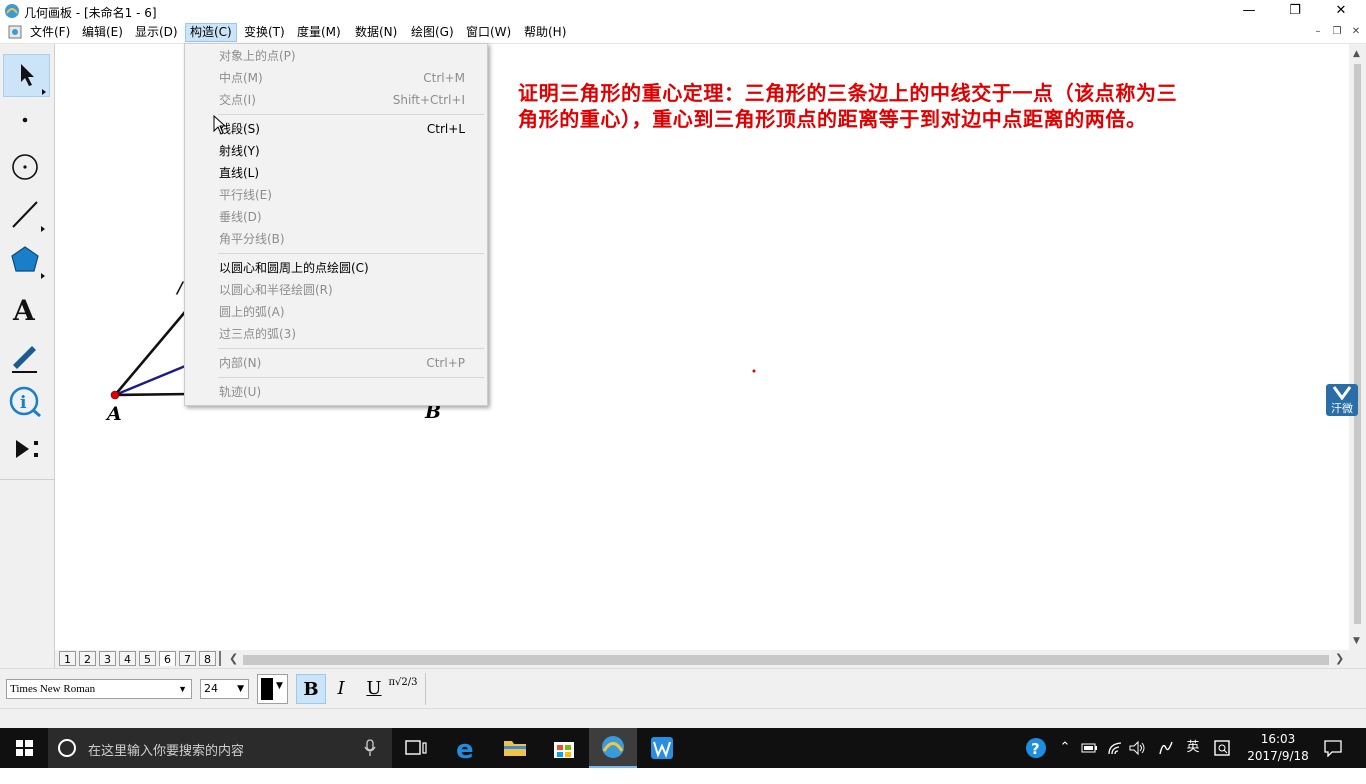 The image size is (1366, 784). What do you see at coordinates (87, 658) in the screenshot?
I see `page-tab: 2` at bounding box center [87, 658].